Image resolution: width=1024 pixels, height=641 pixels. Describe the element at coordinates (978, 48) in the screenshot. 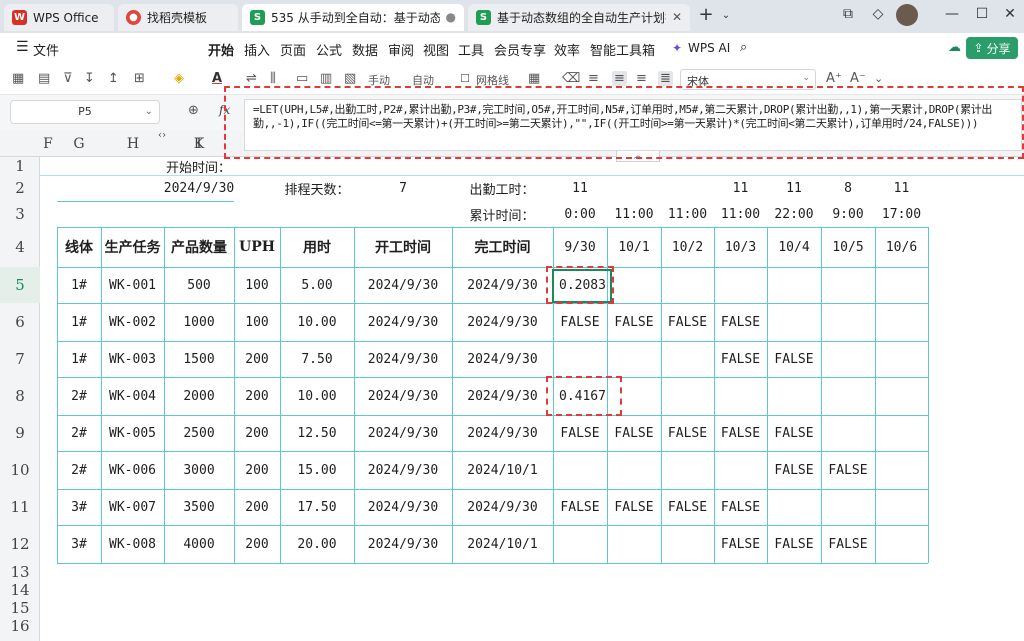

I see `share-icon: ⇪` at that location.